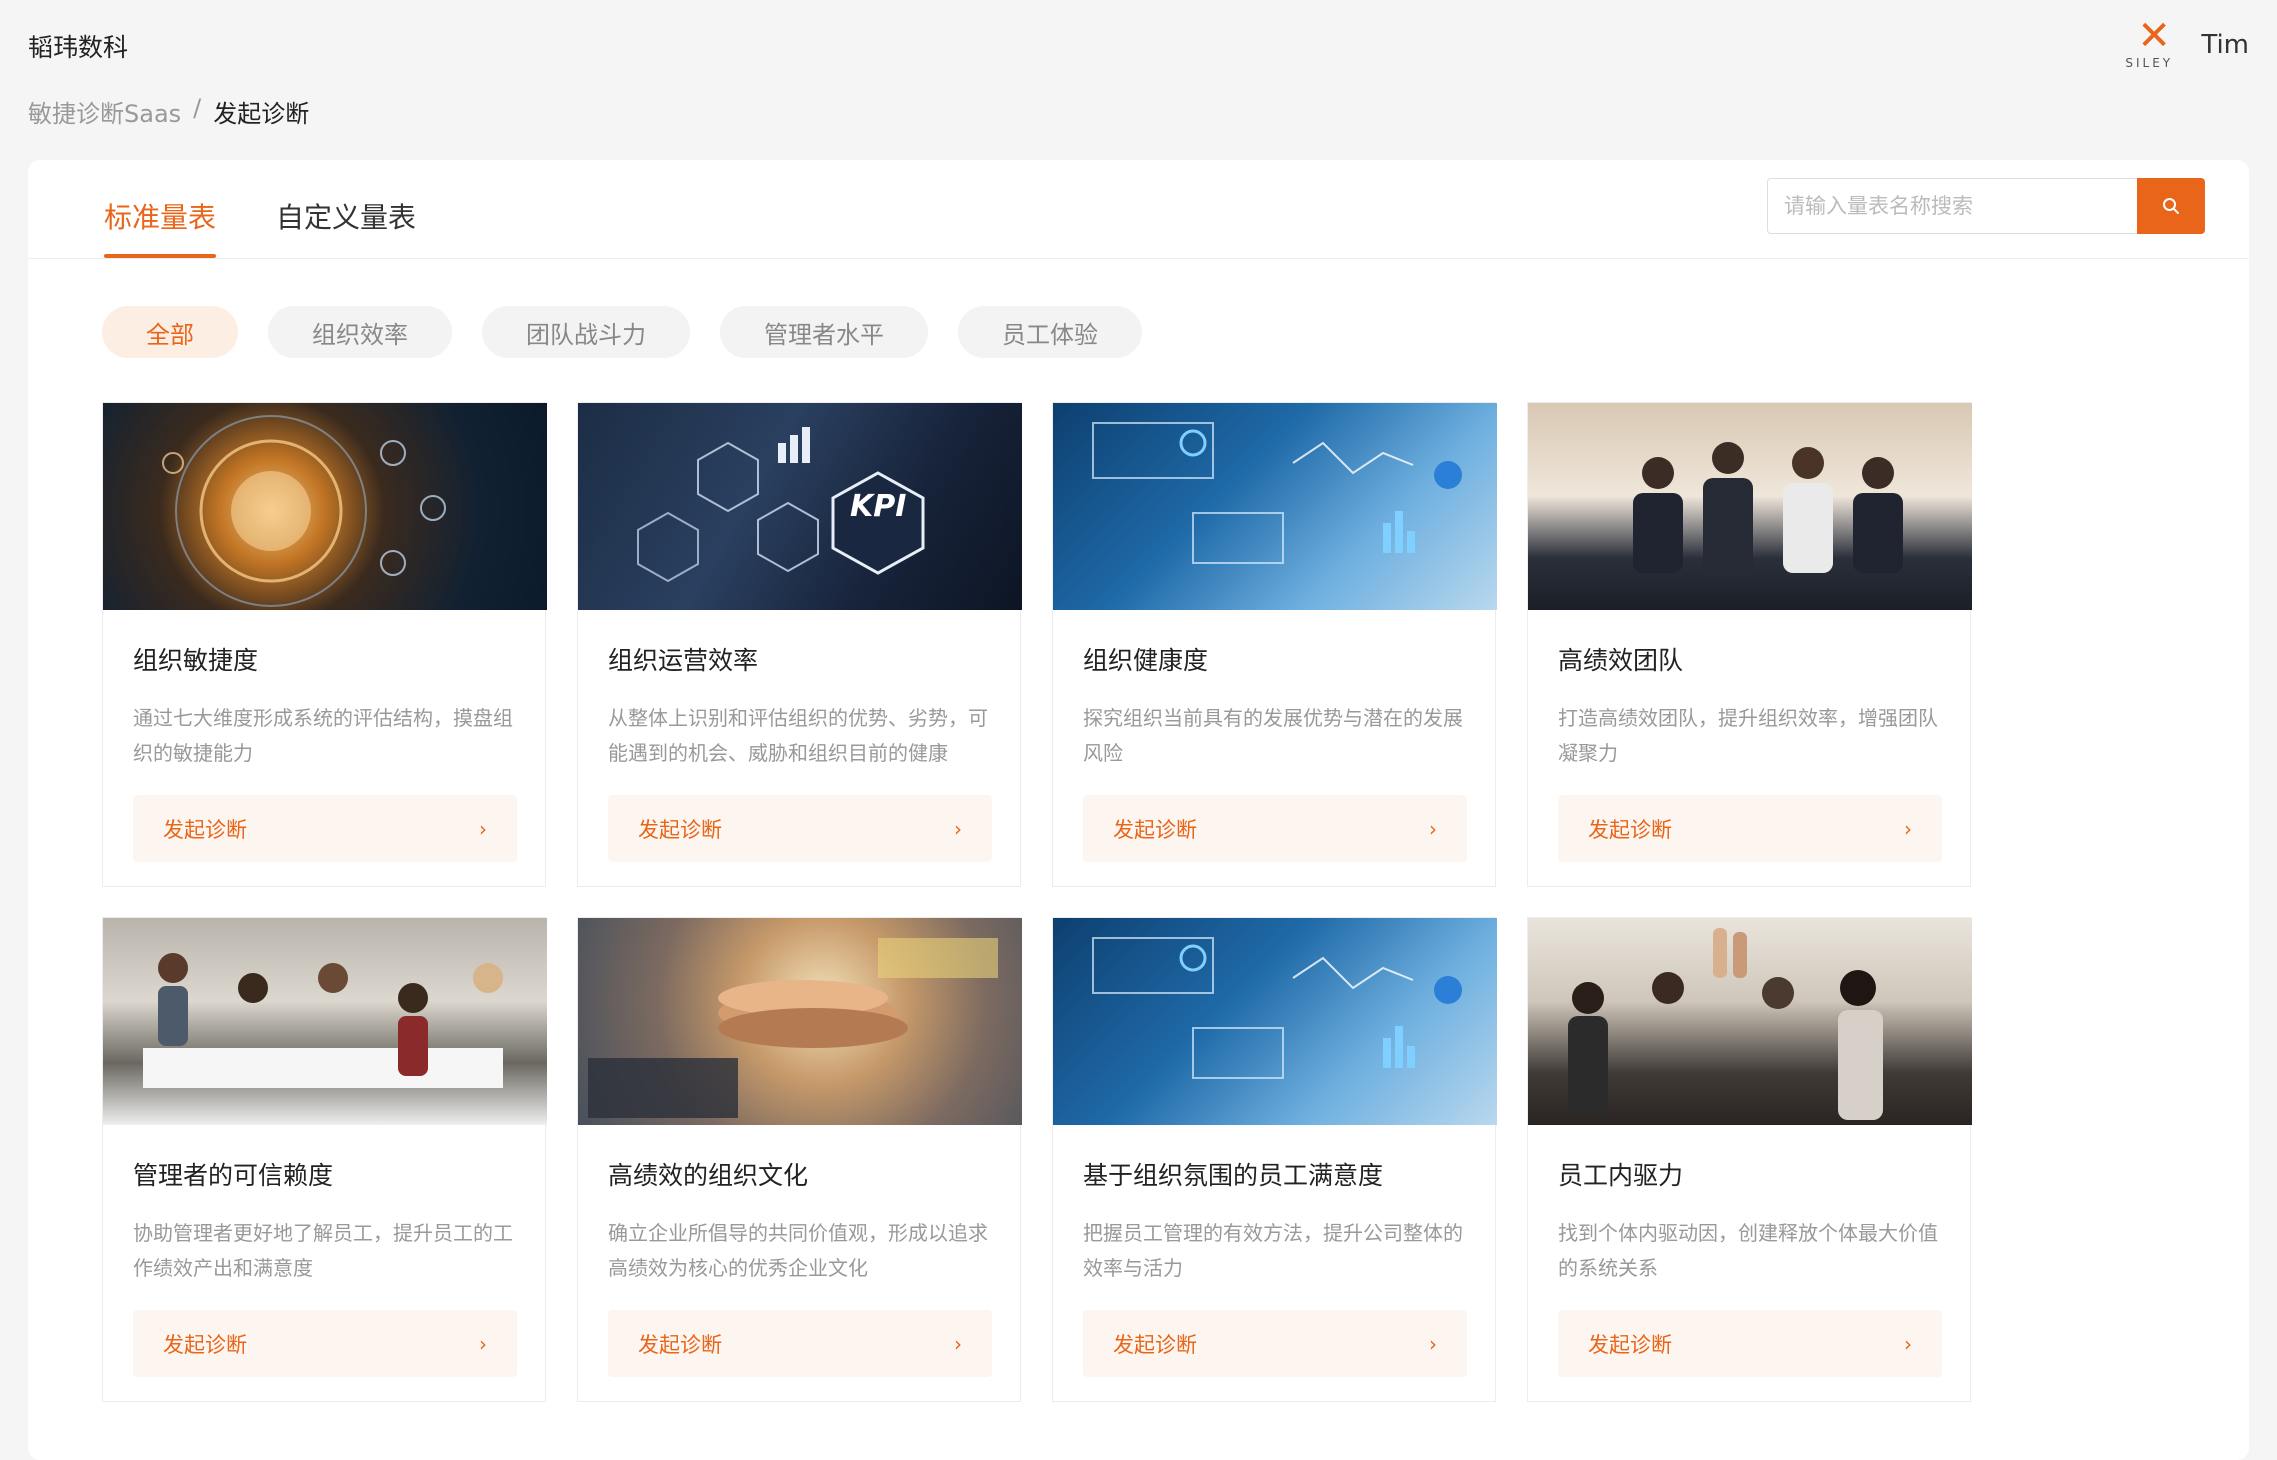 The width and height of the screenshot is (2277, 1460). What do you see at coordinates (360, 332) in the screenshot?
I see `filter-org-efficiency: 组织效率` at bounding box center [360, 332].